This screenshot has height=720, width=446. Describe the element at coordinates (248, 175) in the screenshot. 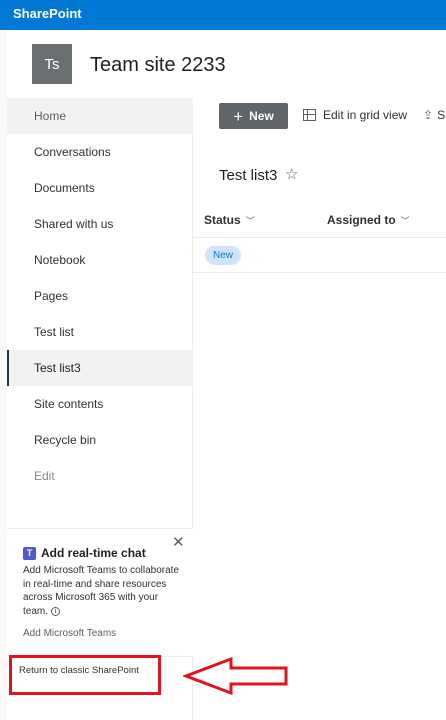

I see `list-title: Test list3` at that location.